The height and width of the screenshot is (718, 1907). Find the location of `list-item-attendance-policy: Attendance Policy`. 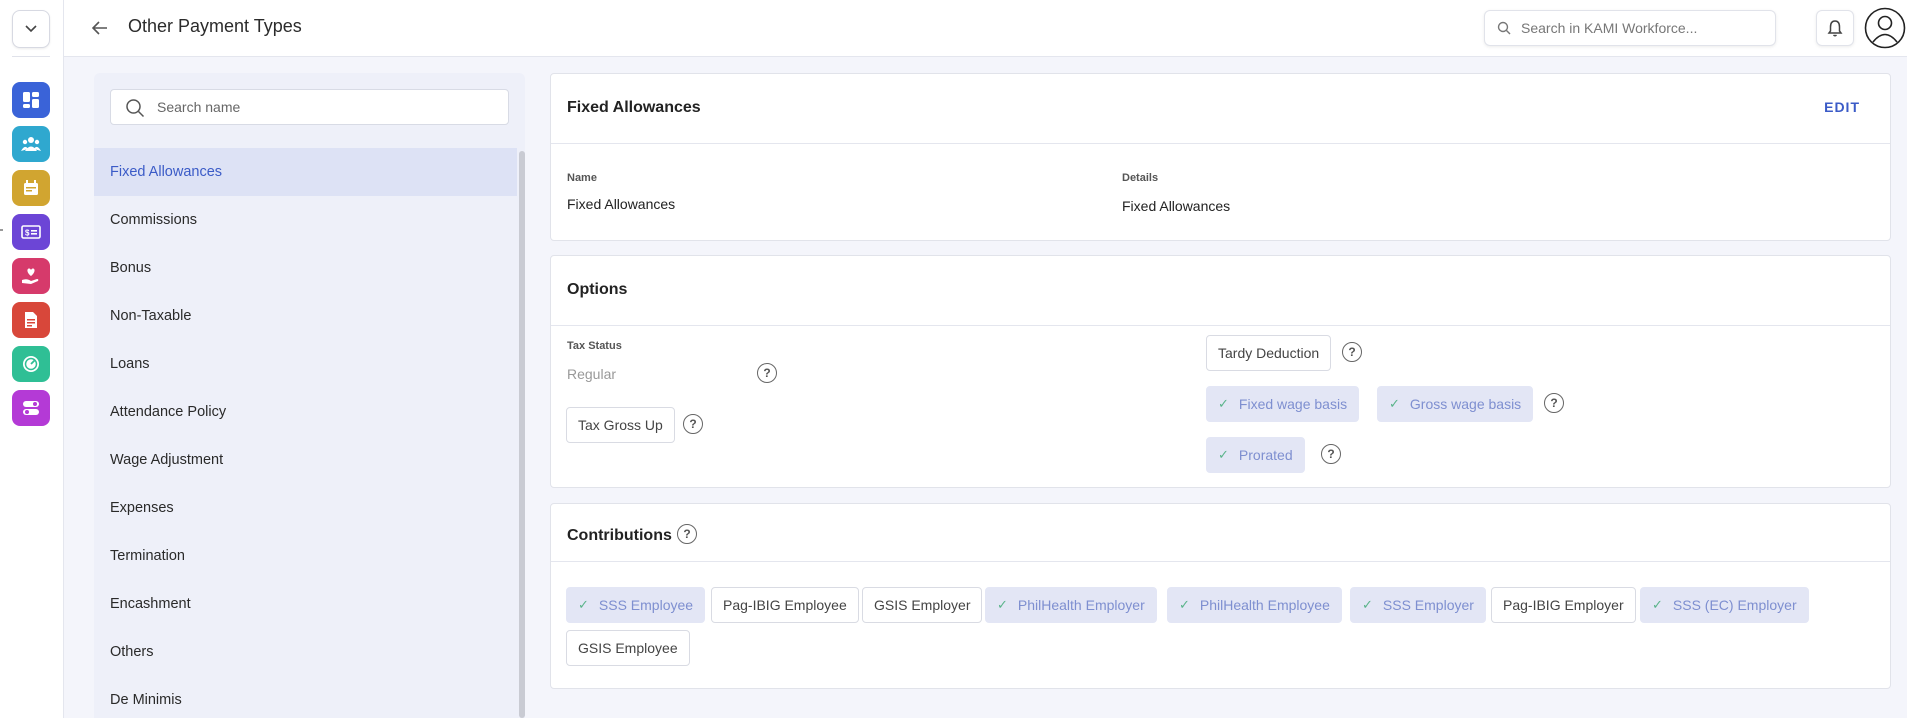

list-item-attendance-policy: Attendance Policy is located at coordinates (305, 412).